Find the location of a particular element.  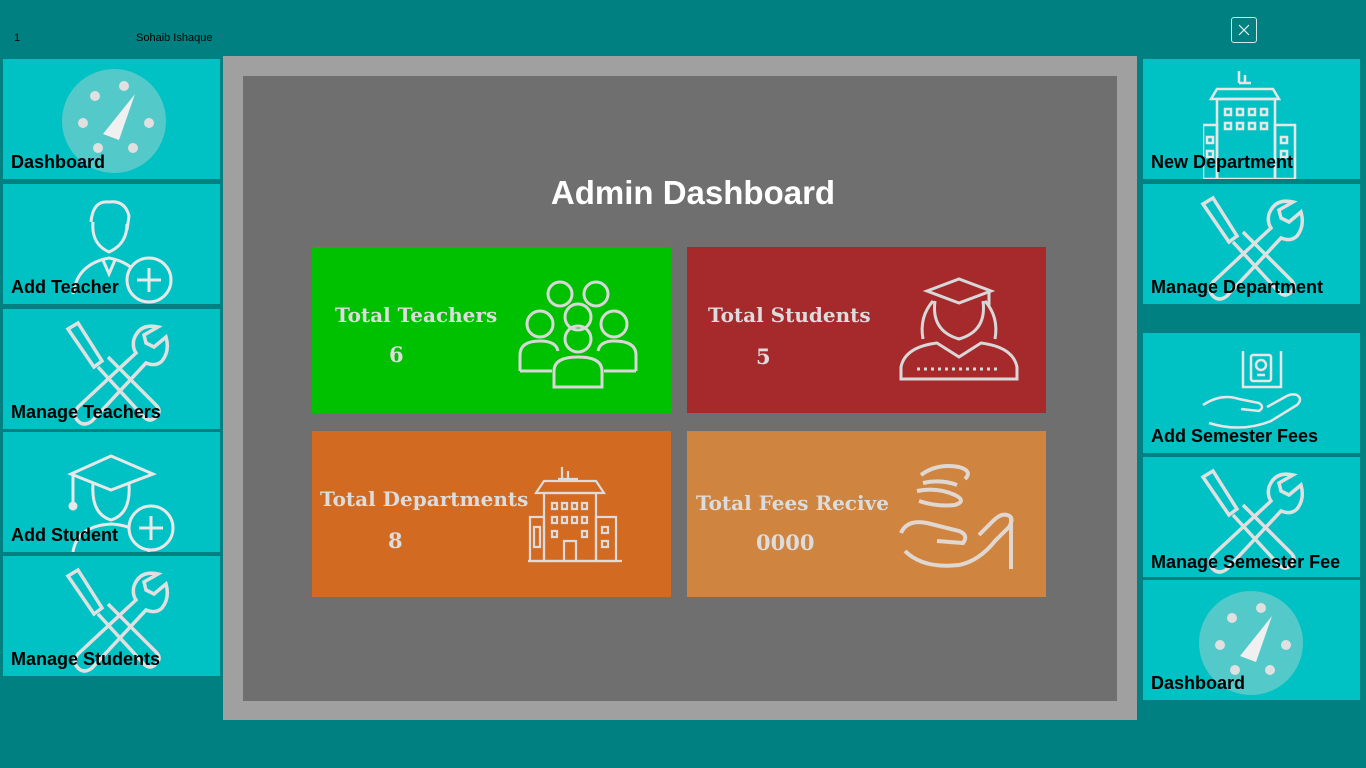

card-label: Total Students is located at coordinates (789, 315).